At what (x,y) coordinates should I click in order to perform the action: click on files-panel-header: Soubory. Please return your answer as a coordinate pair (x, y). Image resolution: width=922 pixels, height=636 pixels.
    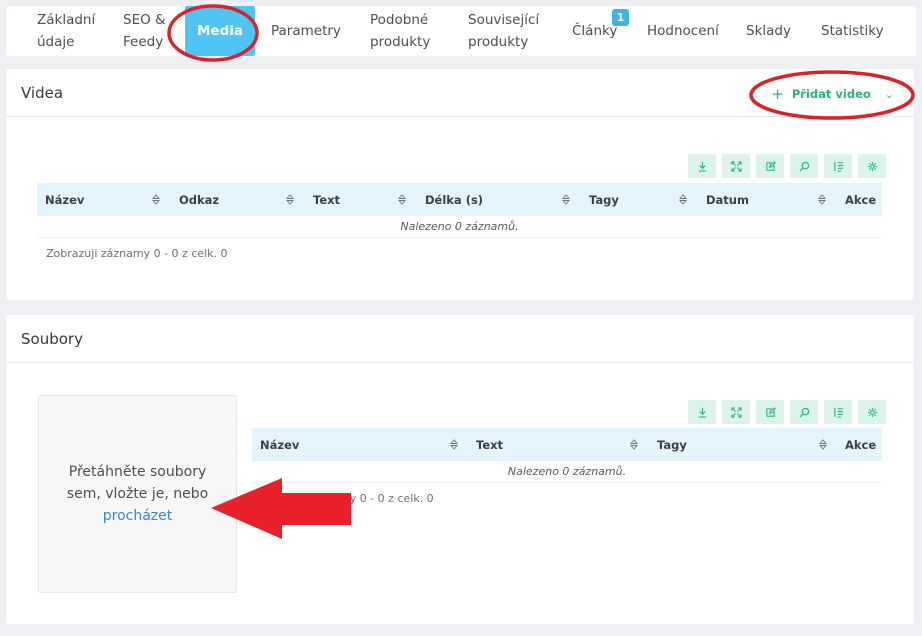
    Looking at the image, I should click on (460, 339).